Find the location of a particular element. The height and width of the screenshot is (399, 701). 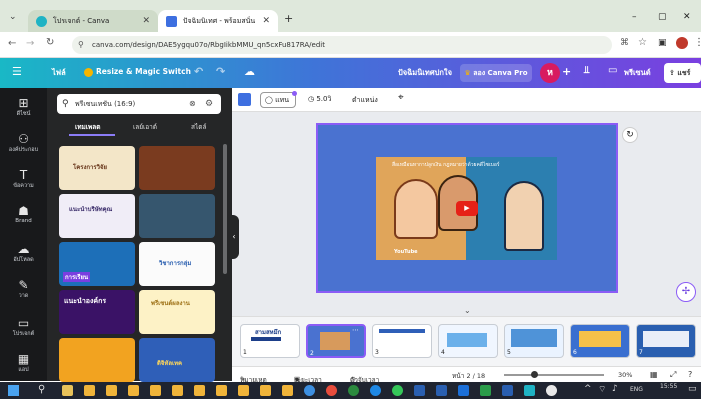

template-thumb is located at coordinates (97, 360).